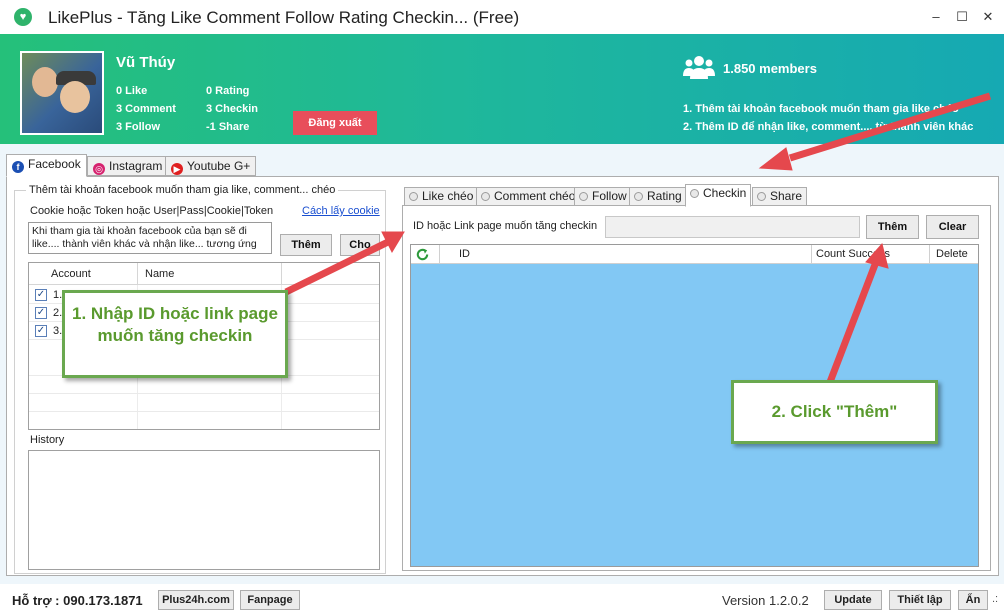 This screenshot has width=1004, height=612. What do you see at coordinates (177, 169) in the screenshot?
I see `youtube-icon: ▶` at bounding box center [177, 169].